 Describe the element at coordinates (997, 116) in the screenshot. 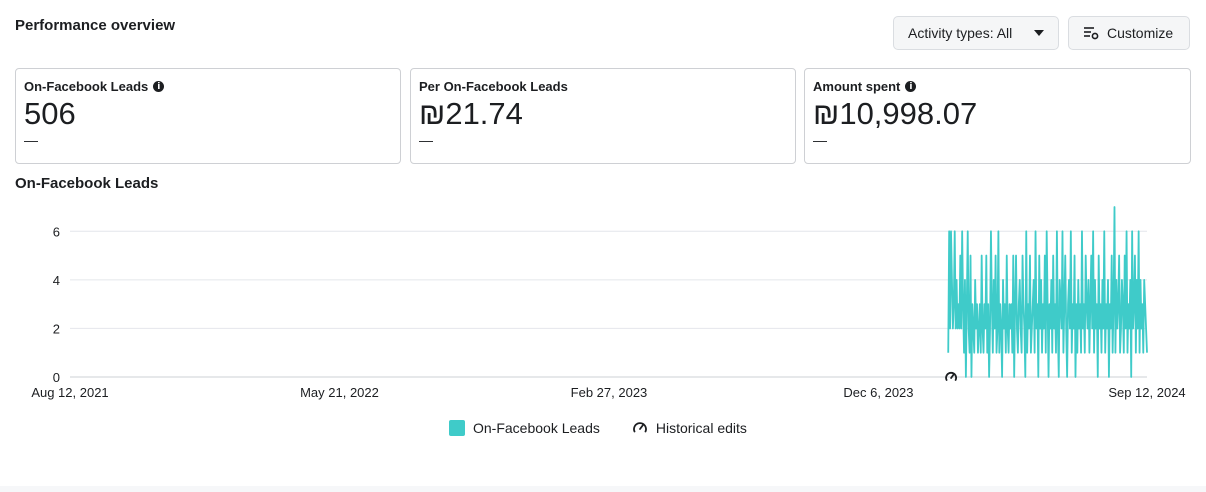

I see `metric-card-amount-spent: Amount spent i ₪10,998.07 —` at that location.